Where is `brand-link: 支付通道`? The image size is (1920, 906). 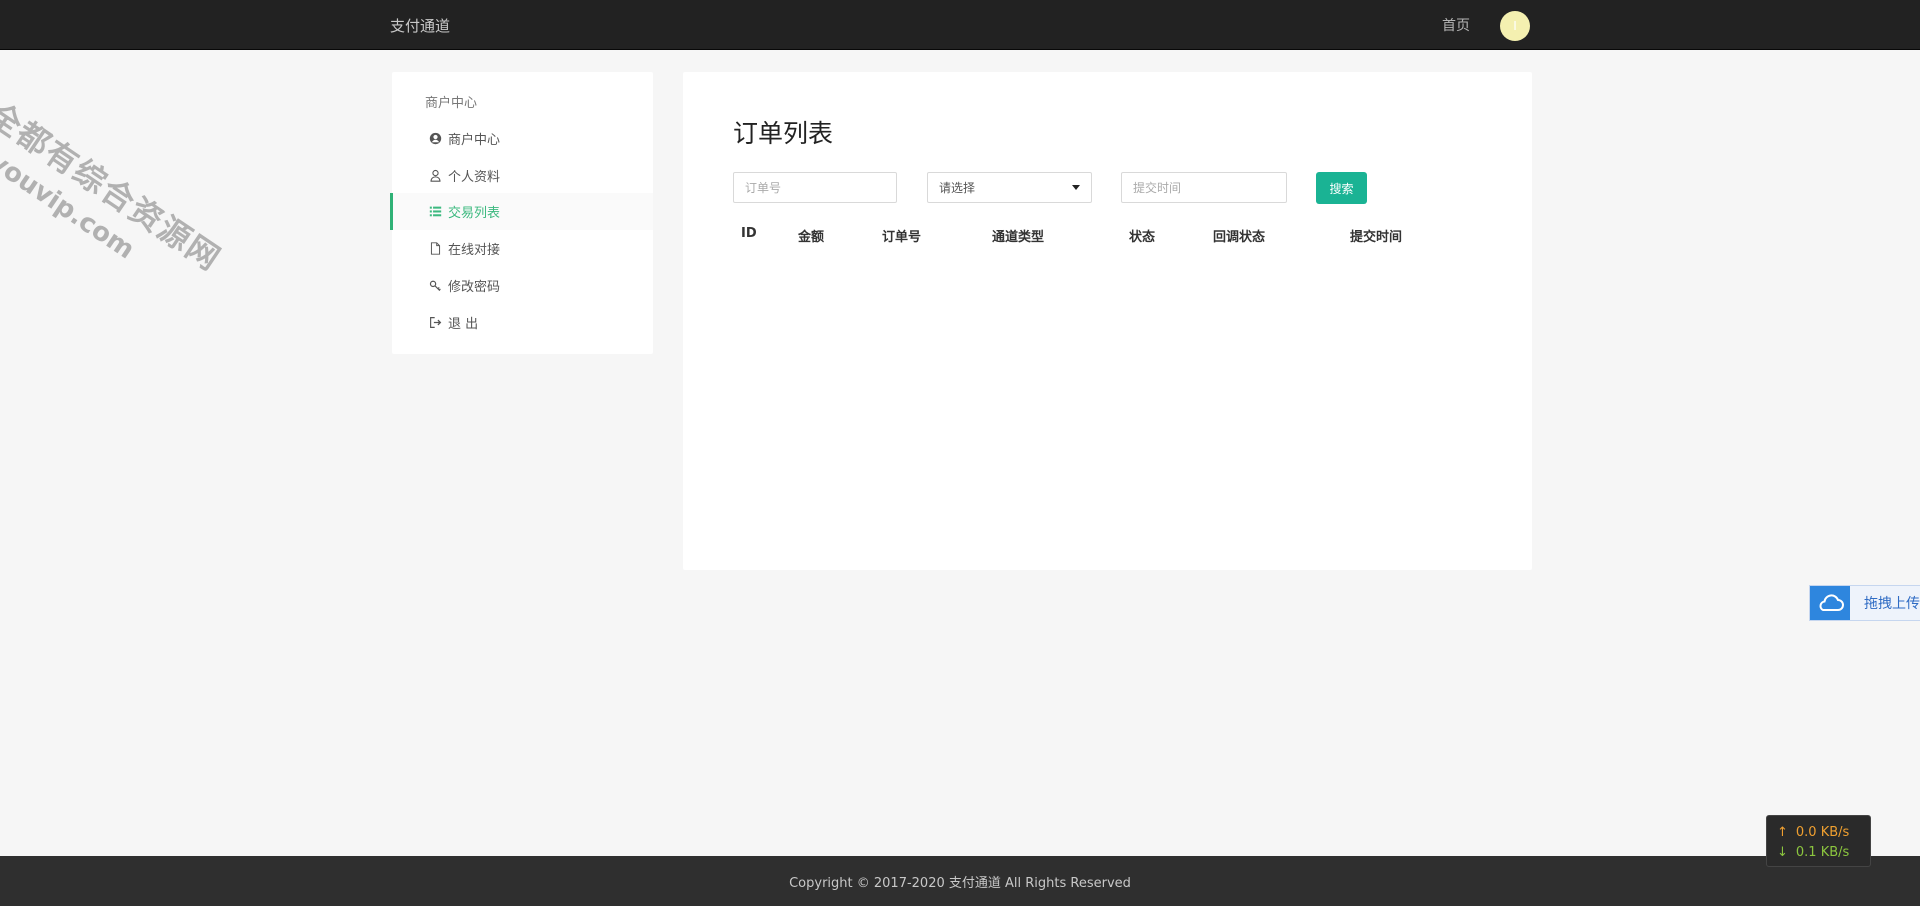 brand-link: 支付通道 is located at coordinates (420, 25).